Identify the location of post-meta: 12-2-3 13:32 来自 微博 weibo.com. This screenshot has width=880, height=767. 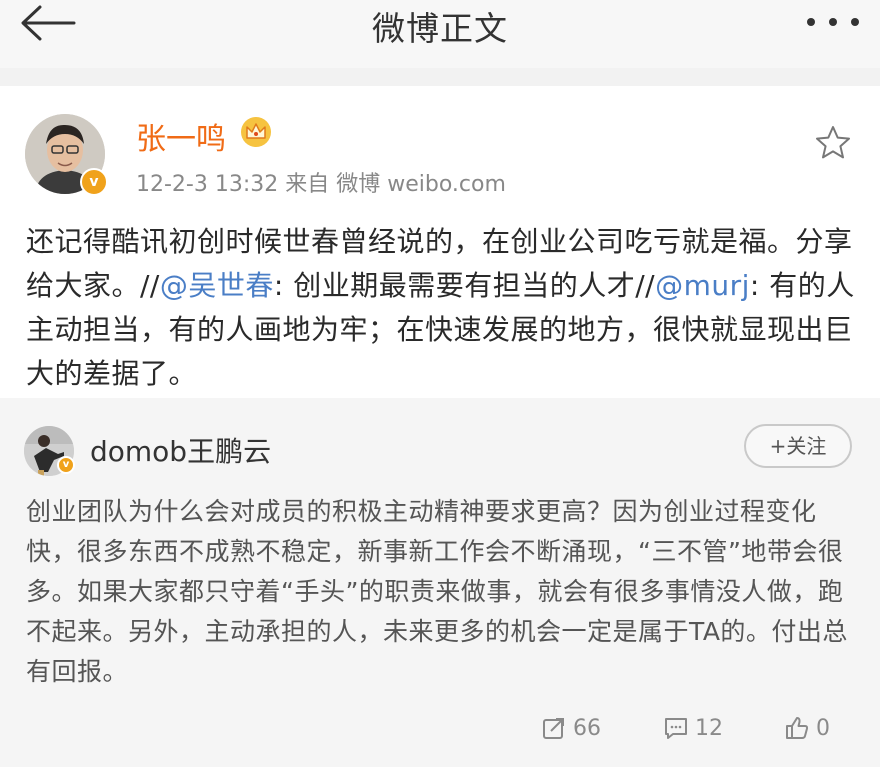
(321, 184).